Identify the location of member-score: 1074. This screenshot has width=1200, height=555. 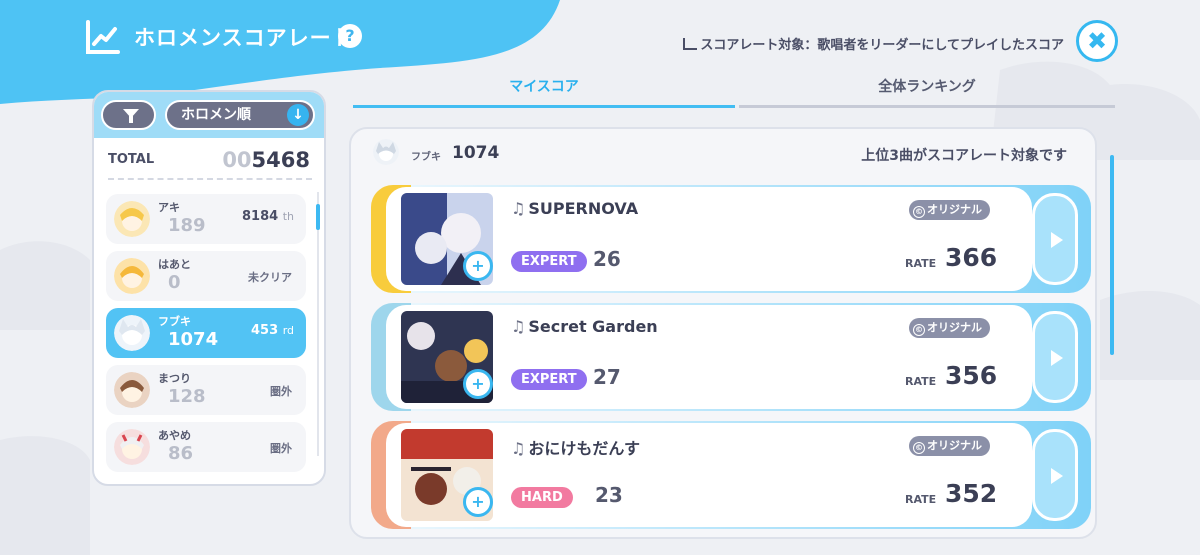
(193, 339).